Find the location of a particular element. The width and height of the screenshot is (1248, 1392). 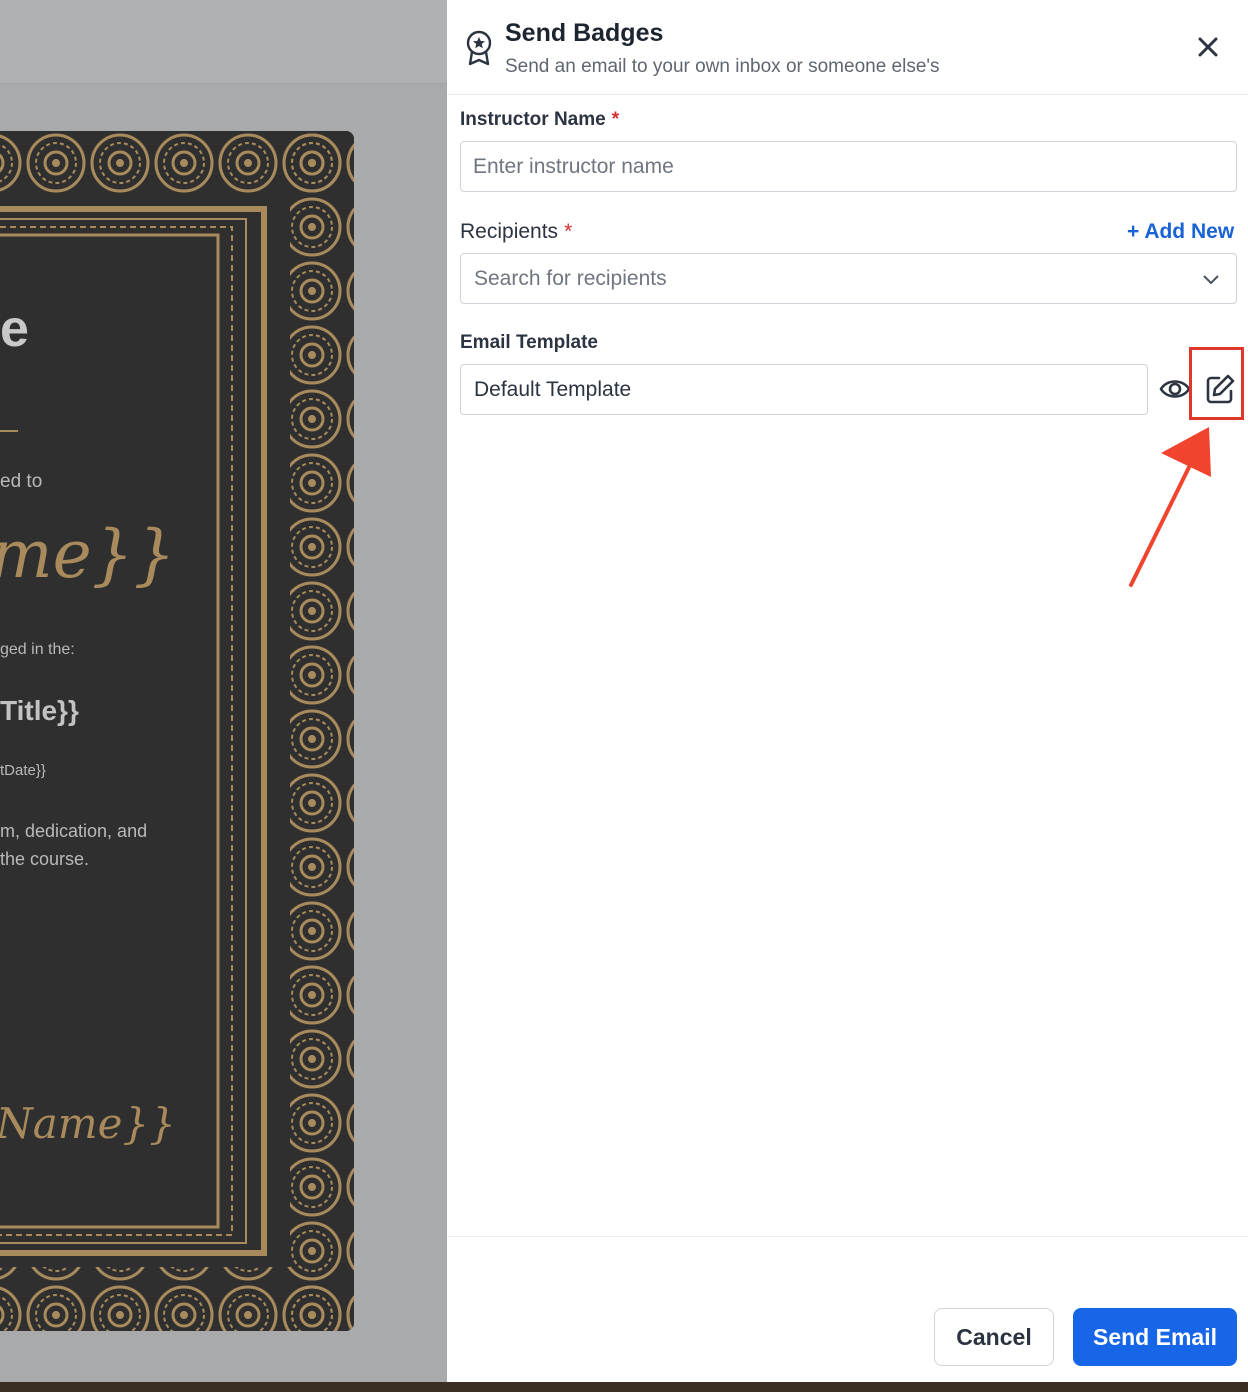

certificate-body-line2: the course. is located at coordinates (45, 859).